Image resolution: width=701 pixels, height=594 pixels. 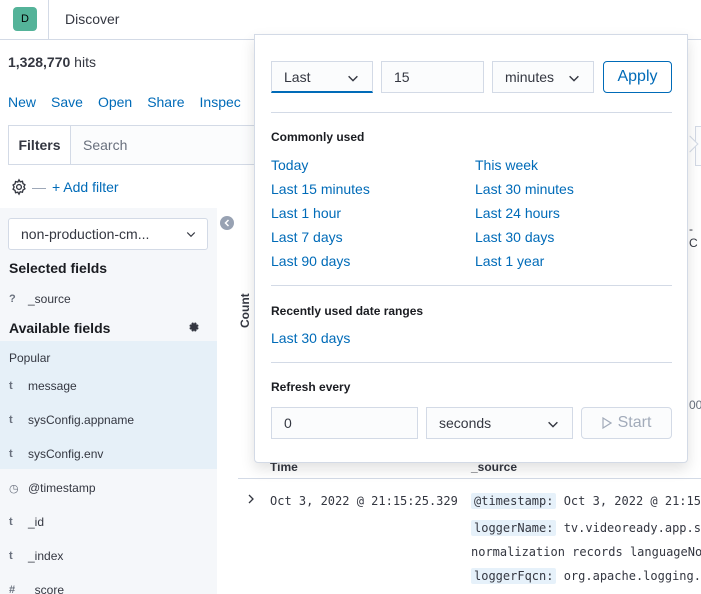 What do you see at coordinates (310, 261) in the screenshot?
I see `commonly-used-link: Last 90 days` at bounding box center [310, 261].